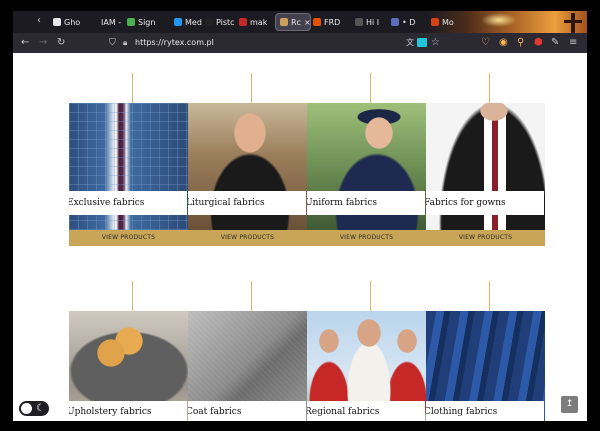 This screenshot has height=431, width=600. I want to click on moon-icon: ☾, so click(40, 408).